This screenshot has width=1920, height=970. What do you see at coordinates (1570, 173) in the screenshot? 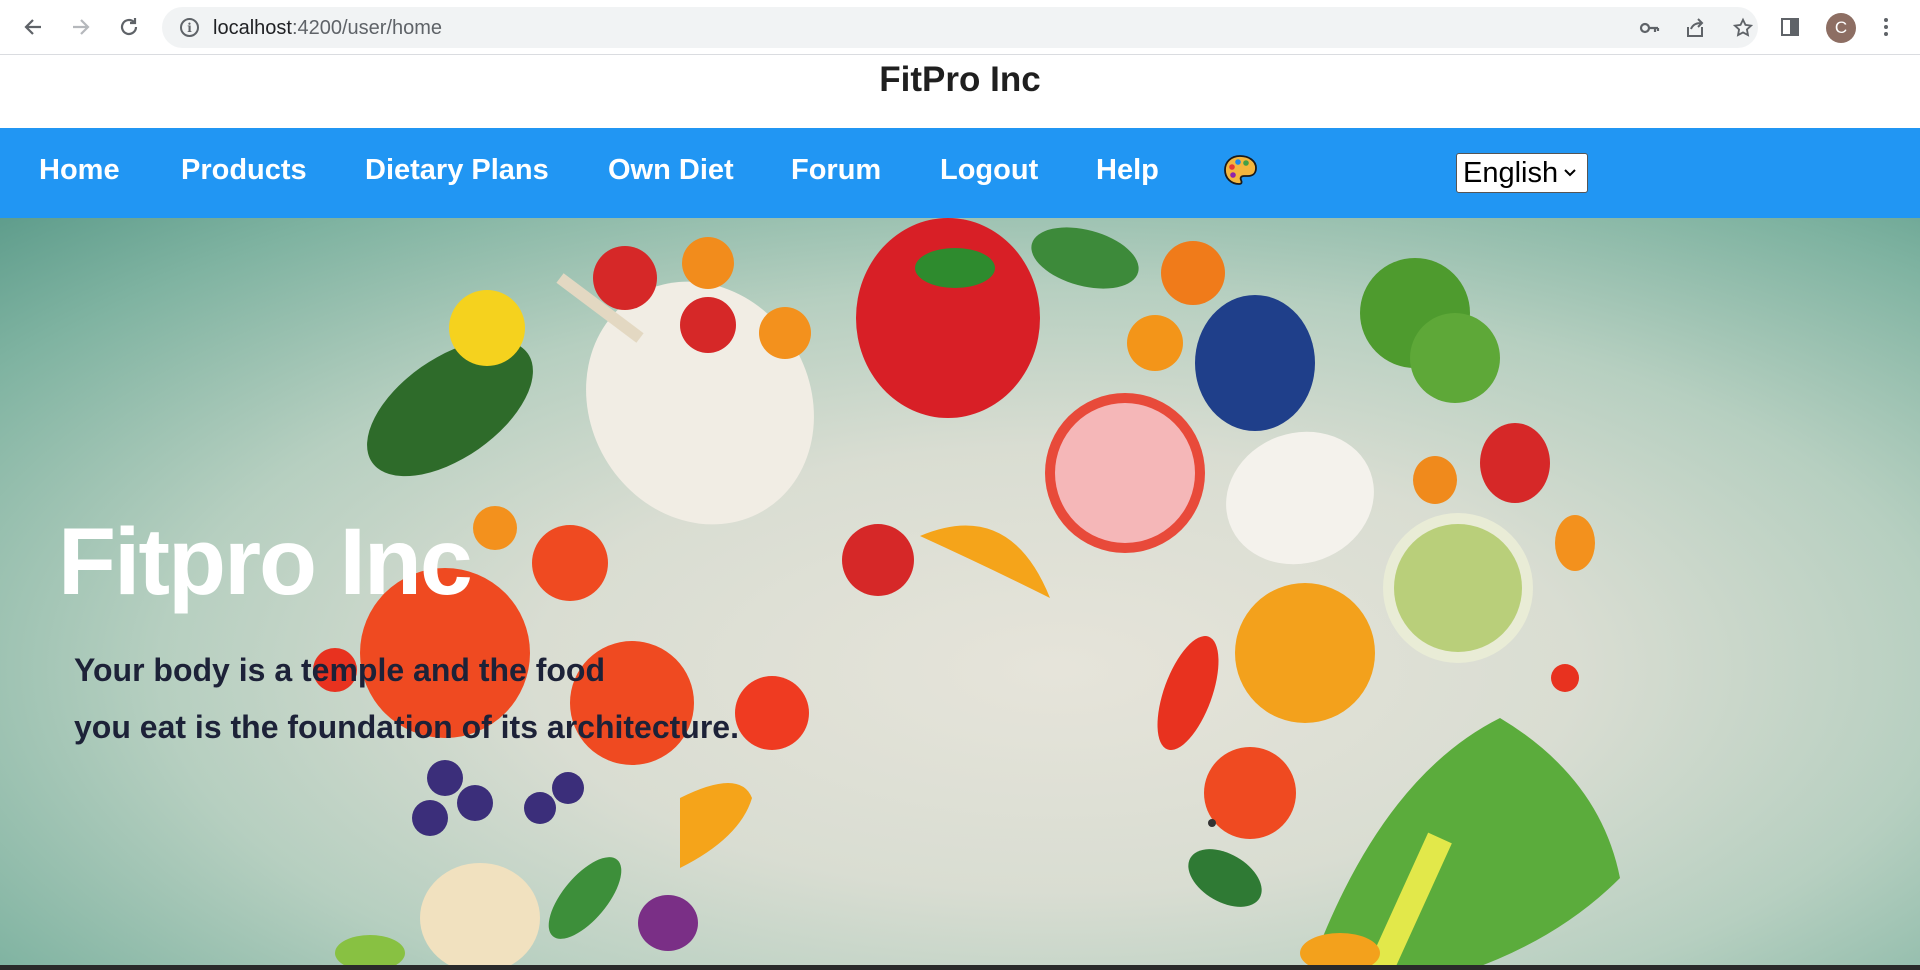
I see `chevron-down-icon` at bounding box center [1570, 173].